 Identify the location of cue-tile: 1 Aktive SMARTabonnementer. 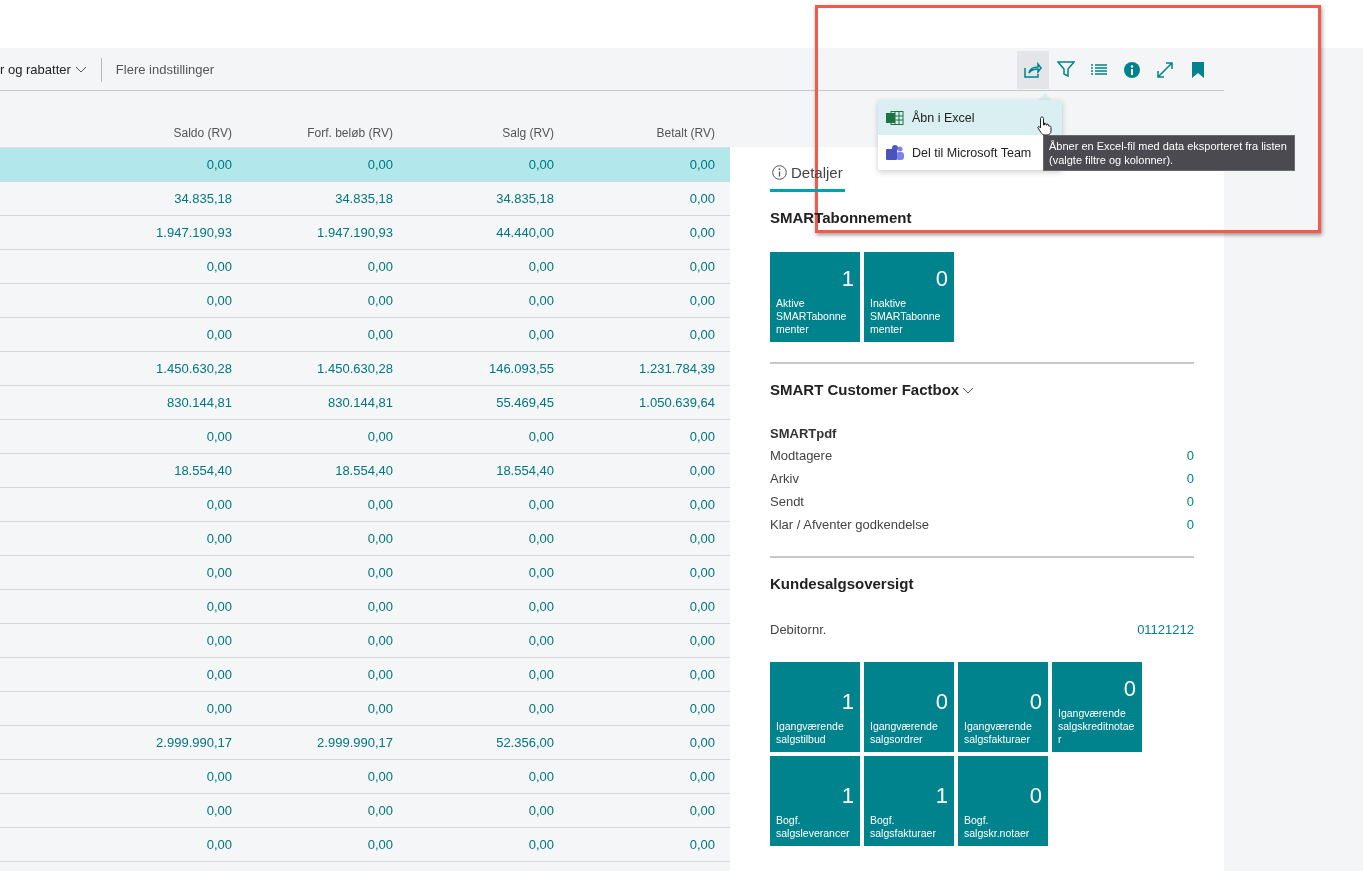
(815, 297).